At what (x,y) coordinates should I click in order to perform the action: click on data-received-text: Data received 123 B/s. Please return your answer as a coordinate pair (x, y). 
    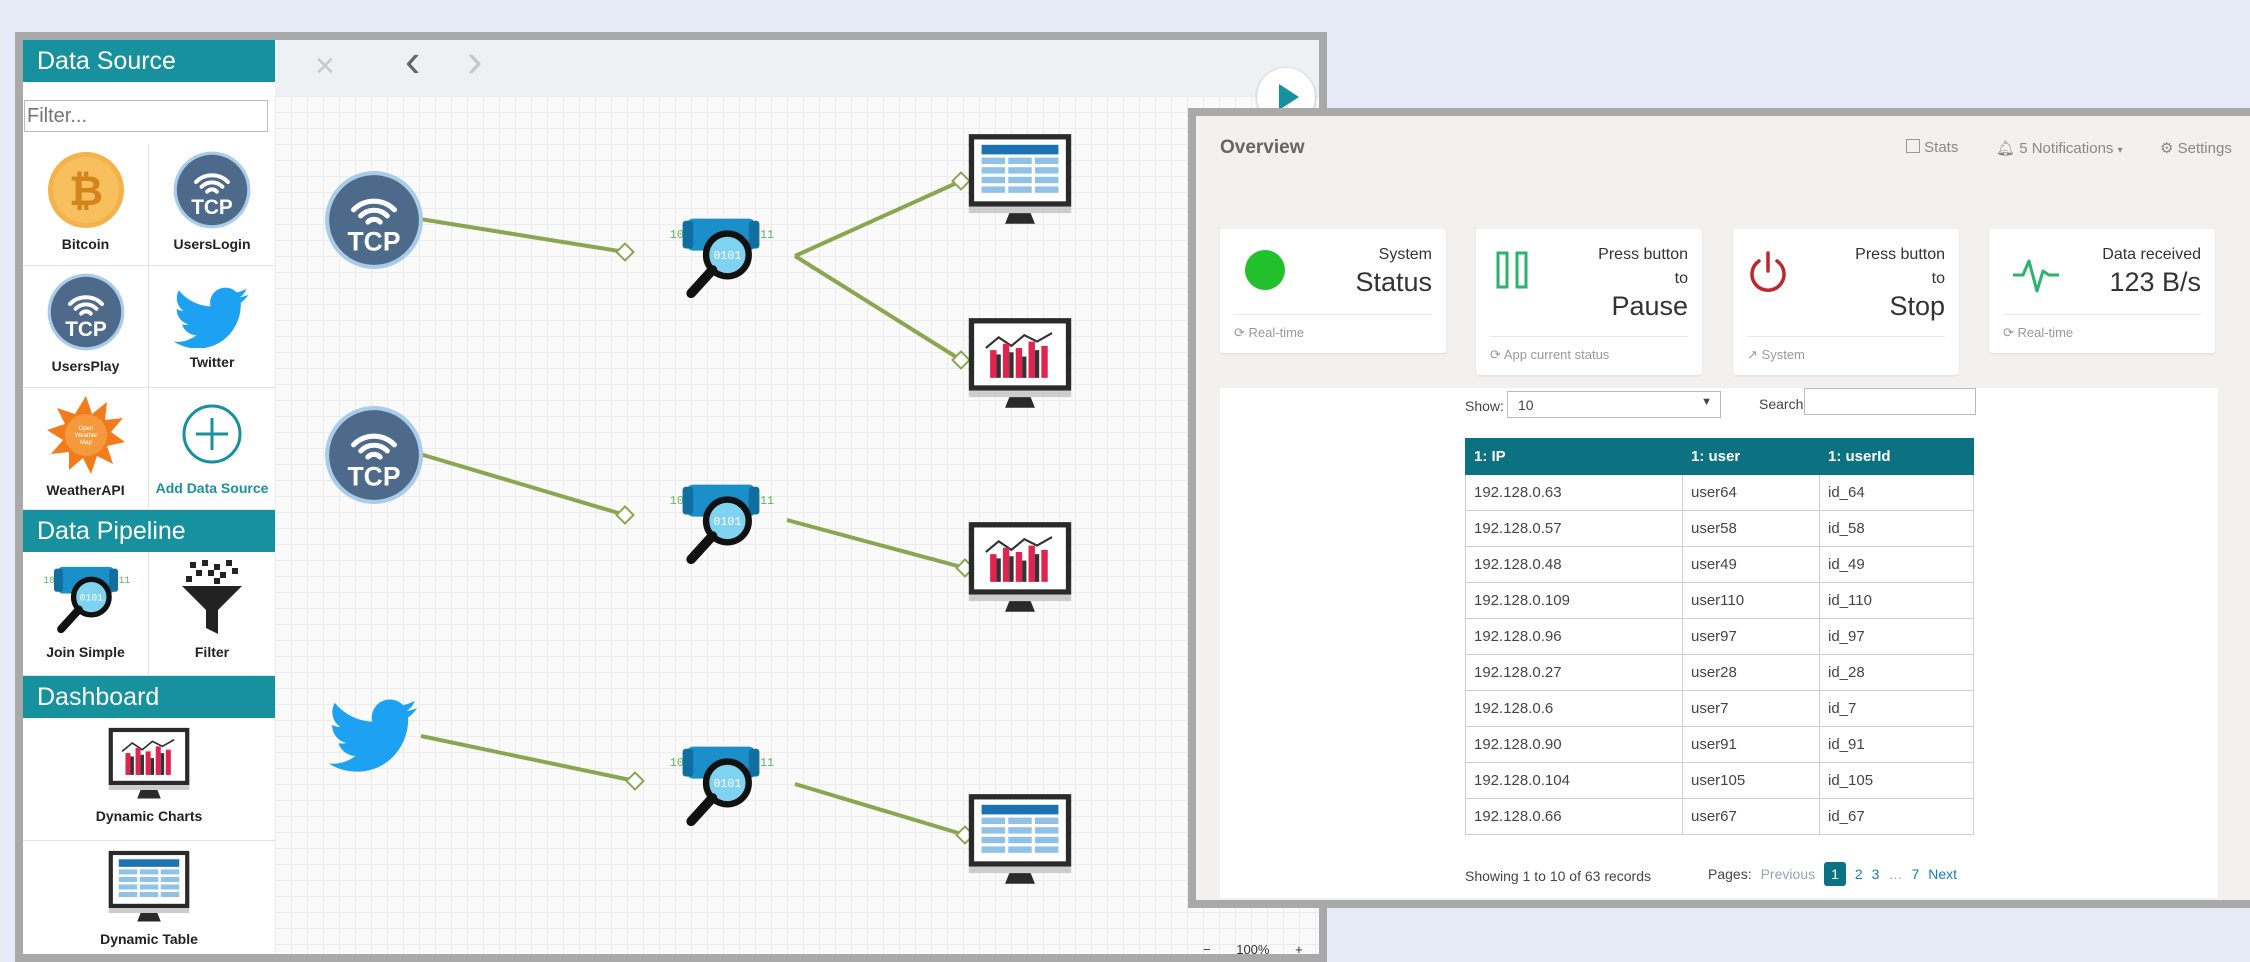
    Looking at the image, I should click on (2151, 270).